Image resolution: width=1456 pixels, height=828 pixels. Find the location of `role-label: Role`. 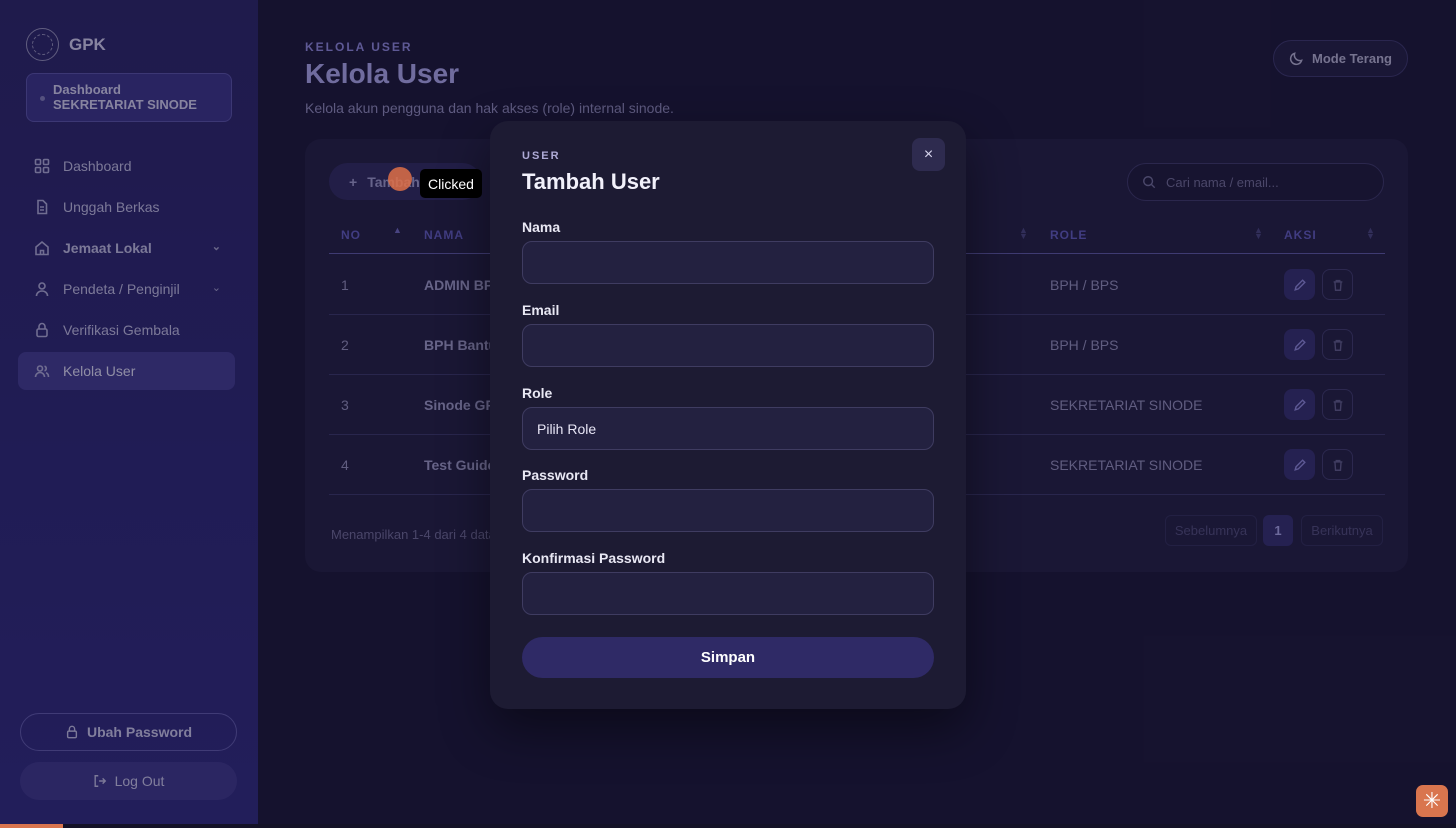

role-label: Role is located at coordinates (537, 393).